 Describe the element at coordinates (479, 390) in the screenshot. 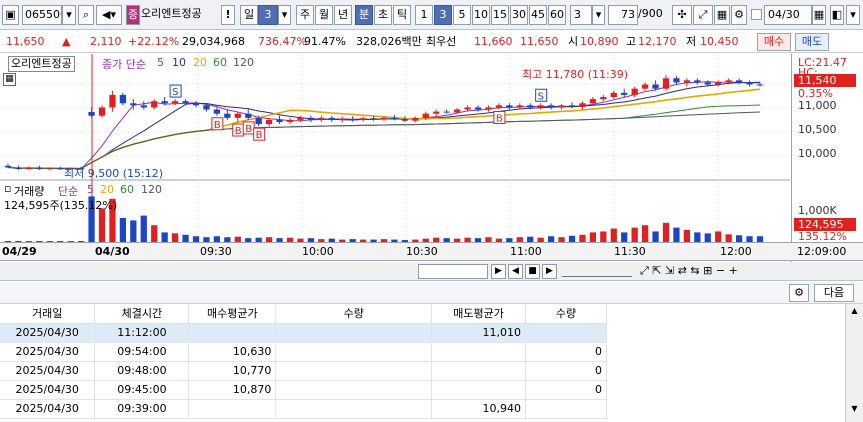

I see `cell-sell-avg` at that location.